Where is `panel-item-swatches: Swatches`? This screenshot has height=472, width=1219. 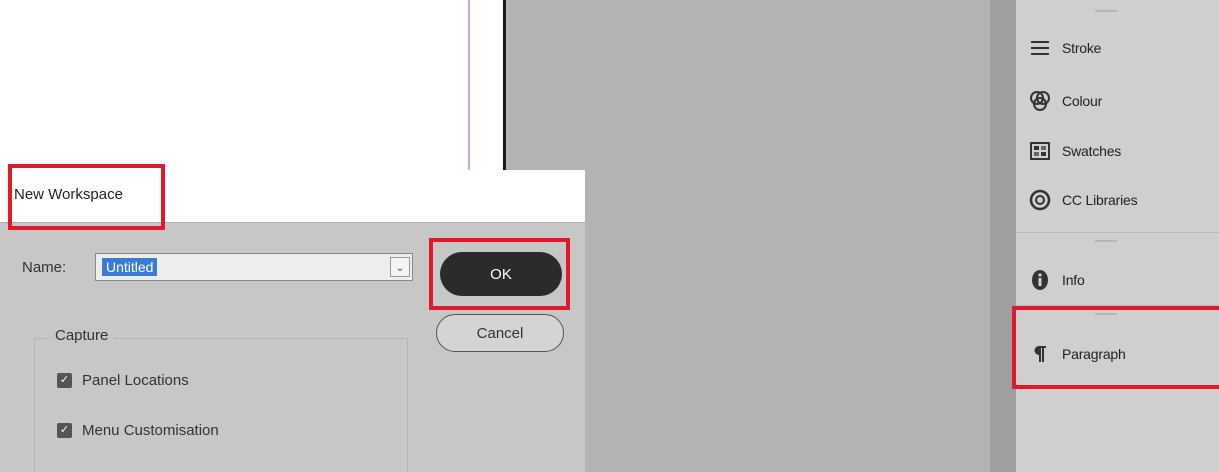 panel-item-swatches: Swatches is located at coordinates (1120, 151).